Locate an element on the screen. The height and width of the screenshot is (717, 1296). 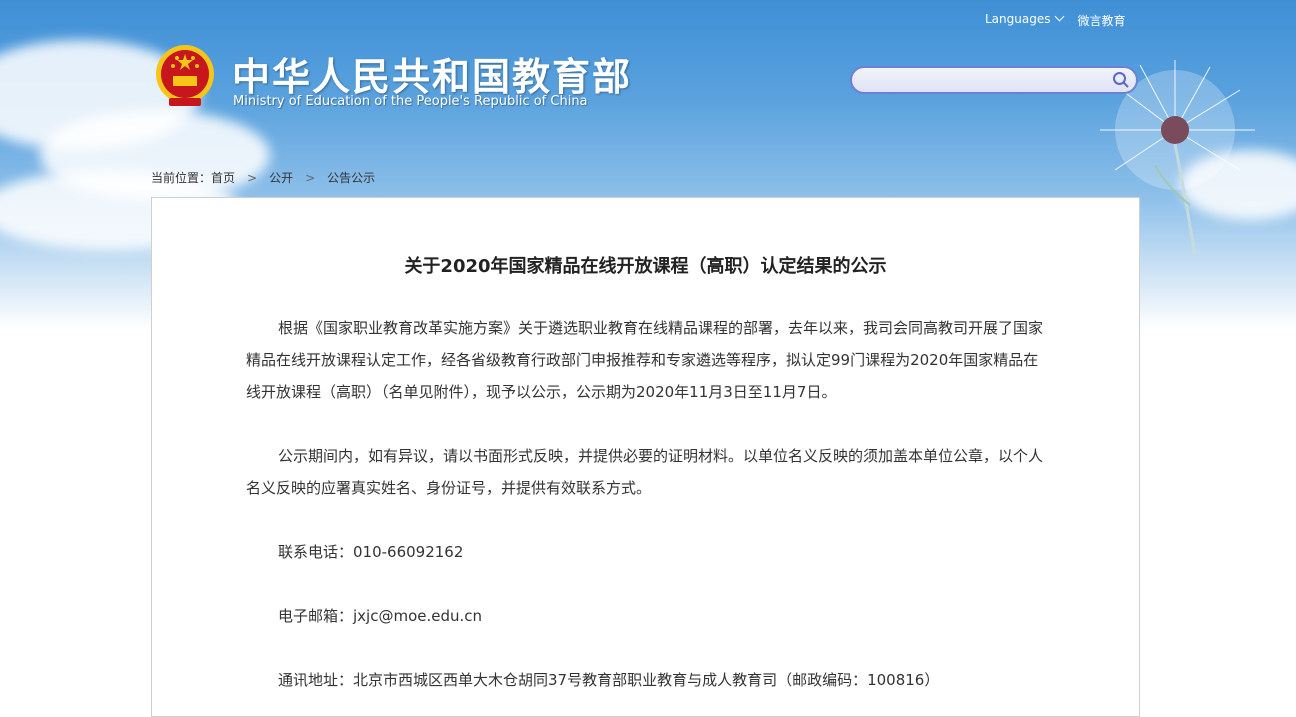
search-input is located at coordinates (991, 81).